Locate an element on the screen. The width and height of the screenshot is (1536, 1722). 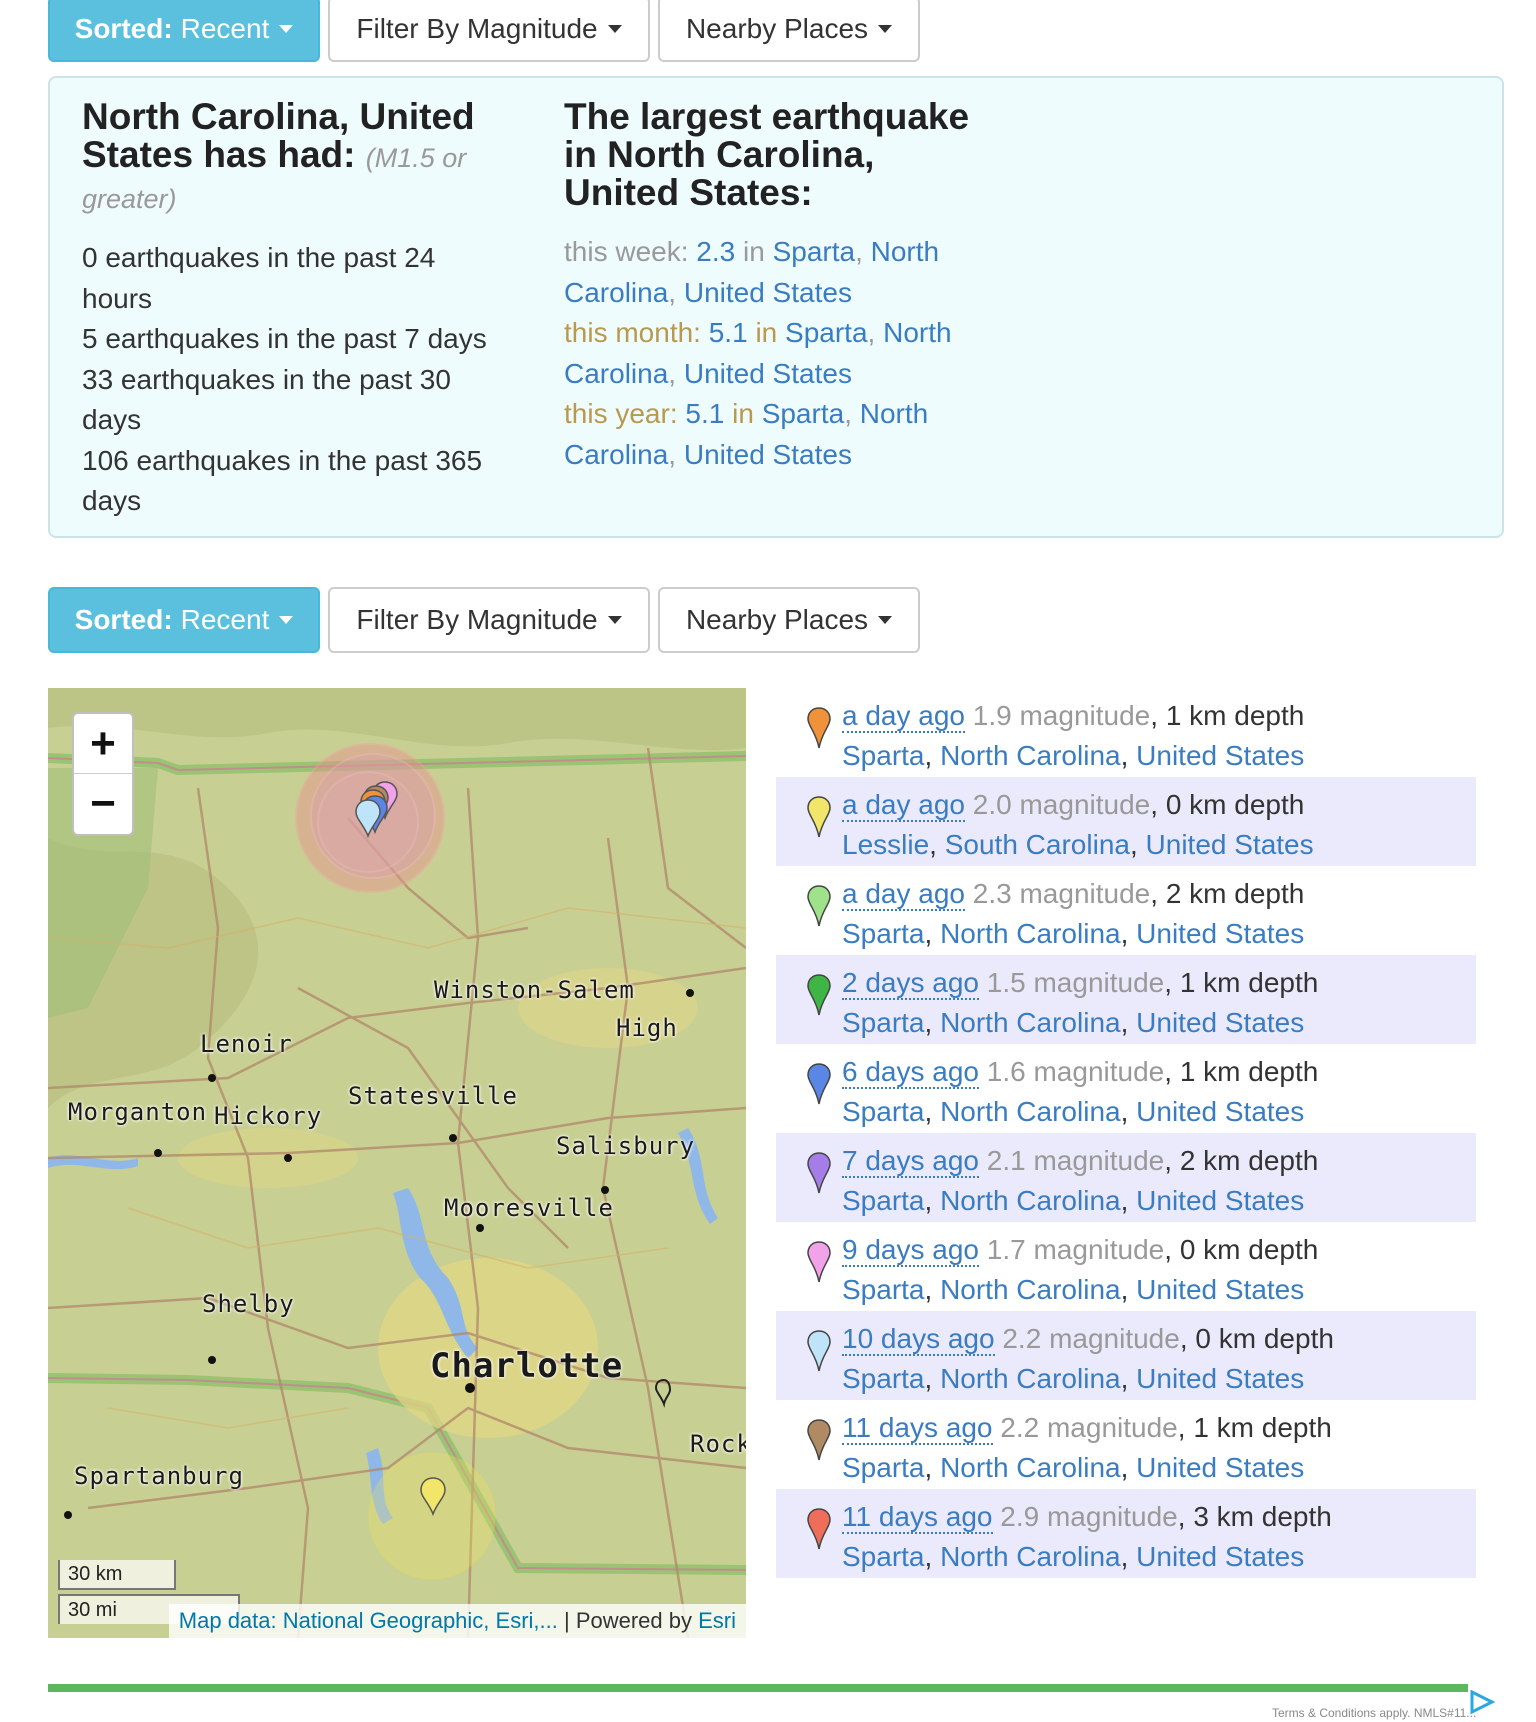
caret-down-icon is located at coordinates (885, 29).